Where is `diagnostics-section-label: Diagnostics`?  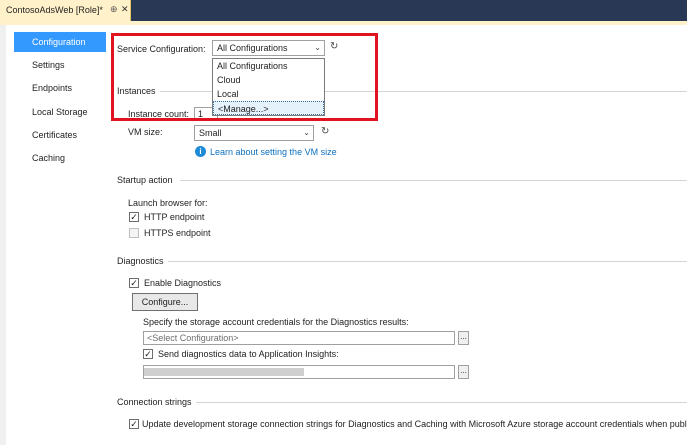
diagnostics-section-label: Diagnostics is located at coordinates (140, 261).